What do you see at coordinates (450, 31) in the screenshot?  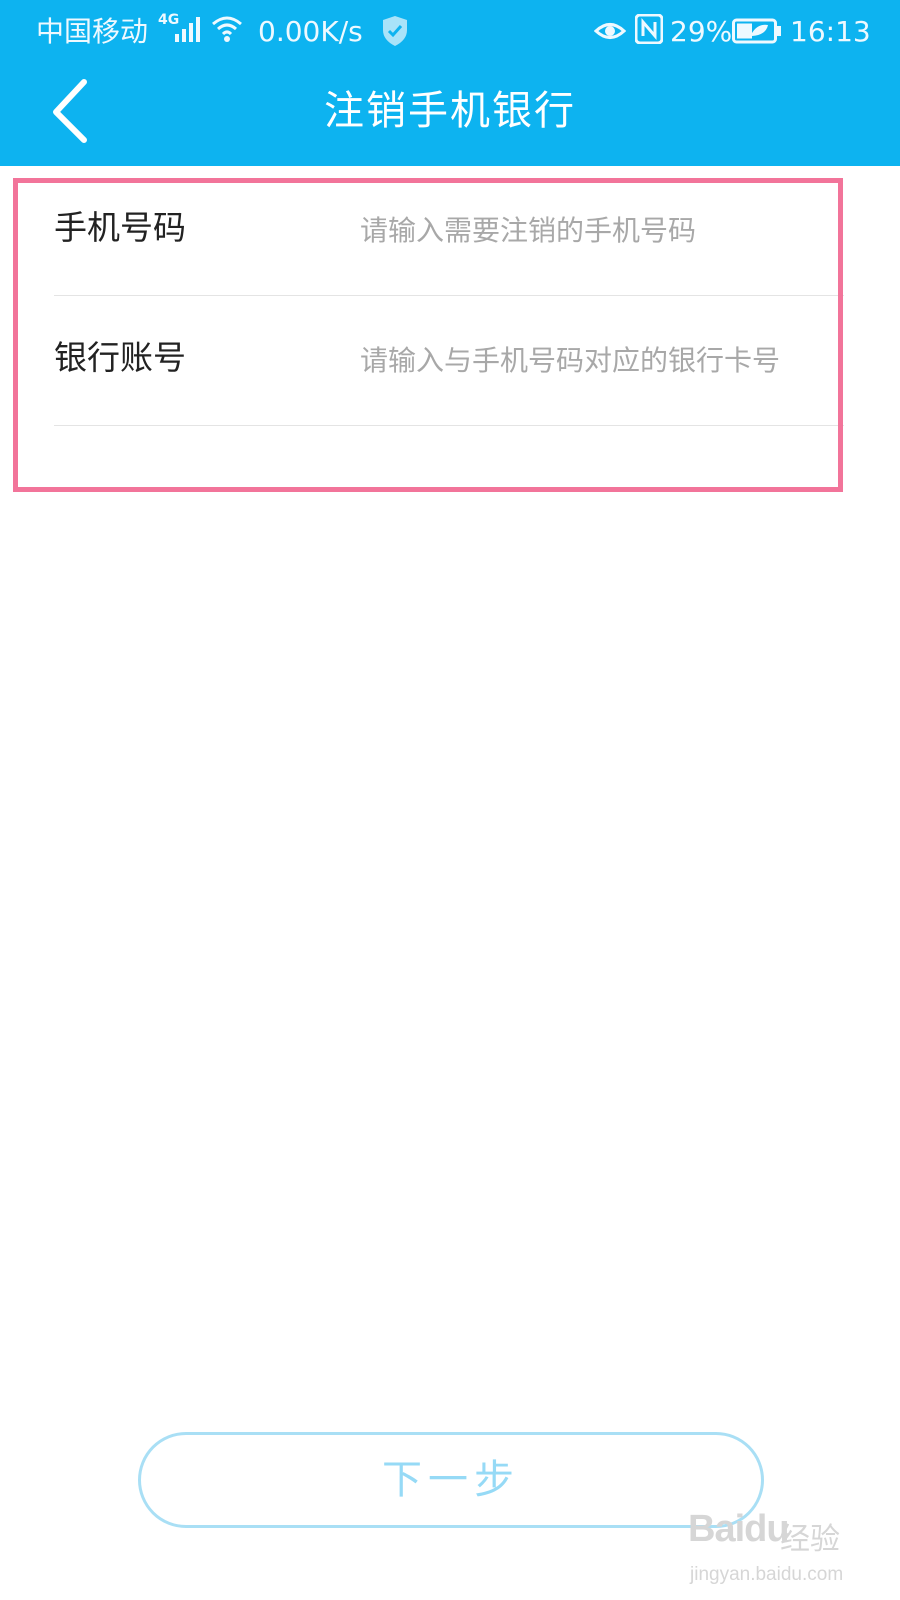 I see `status-bar: 中国移动 4G 0.00K/s 29% 16:13` at bounding box center [450, 31].